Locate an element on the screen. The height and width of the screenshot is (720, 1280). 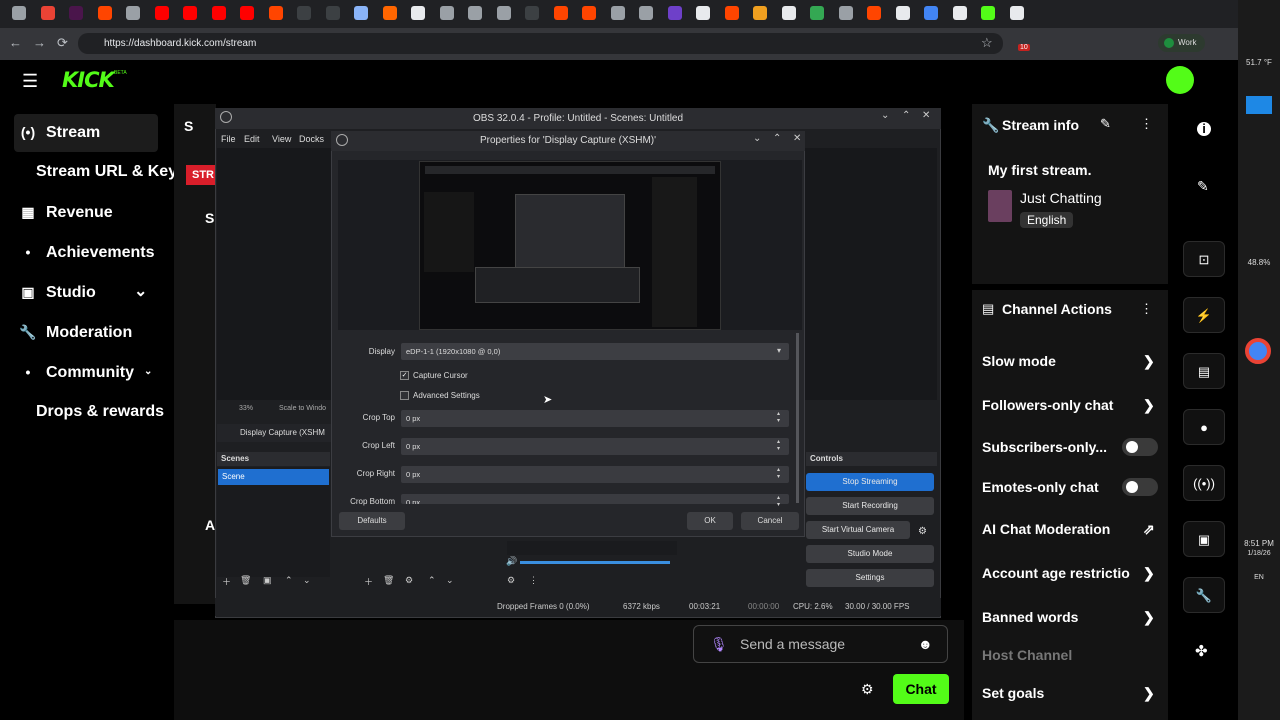
address-bar: https://dashboard.kick.com/stream is located at coordinates (540, 43).